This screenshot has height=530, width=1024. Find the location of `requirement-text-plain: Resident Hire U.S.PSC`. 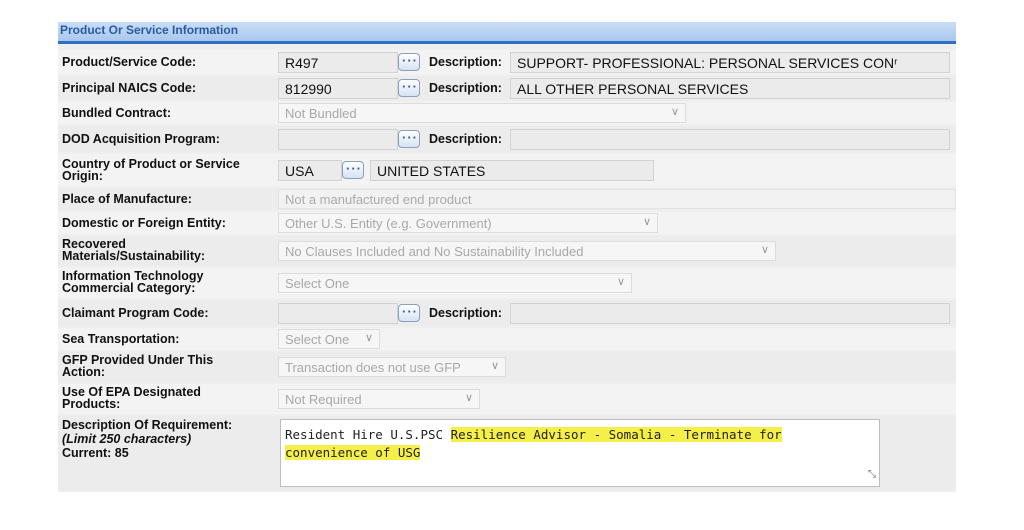

requirement-text-plain: Resident Hire U.S.PSC is located at coordinates (368, 434).